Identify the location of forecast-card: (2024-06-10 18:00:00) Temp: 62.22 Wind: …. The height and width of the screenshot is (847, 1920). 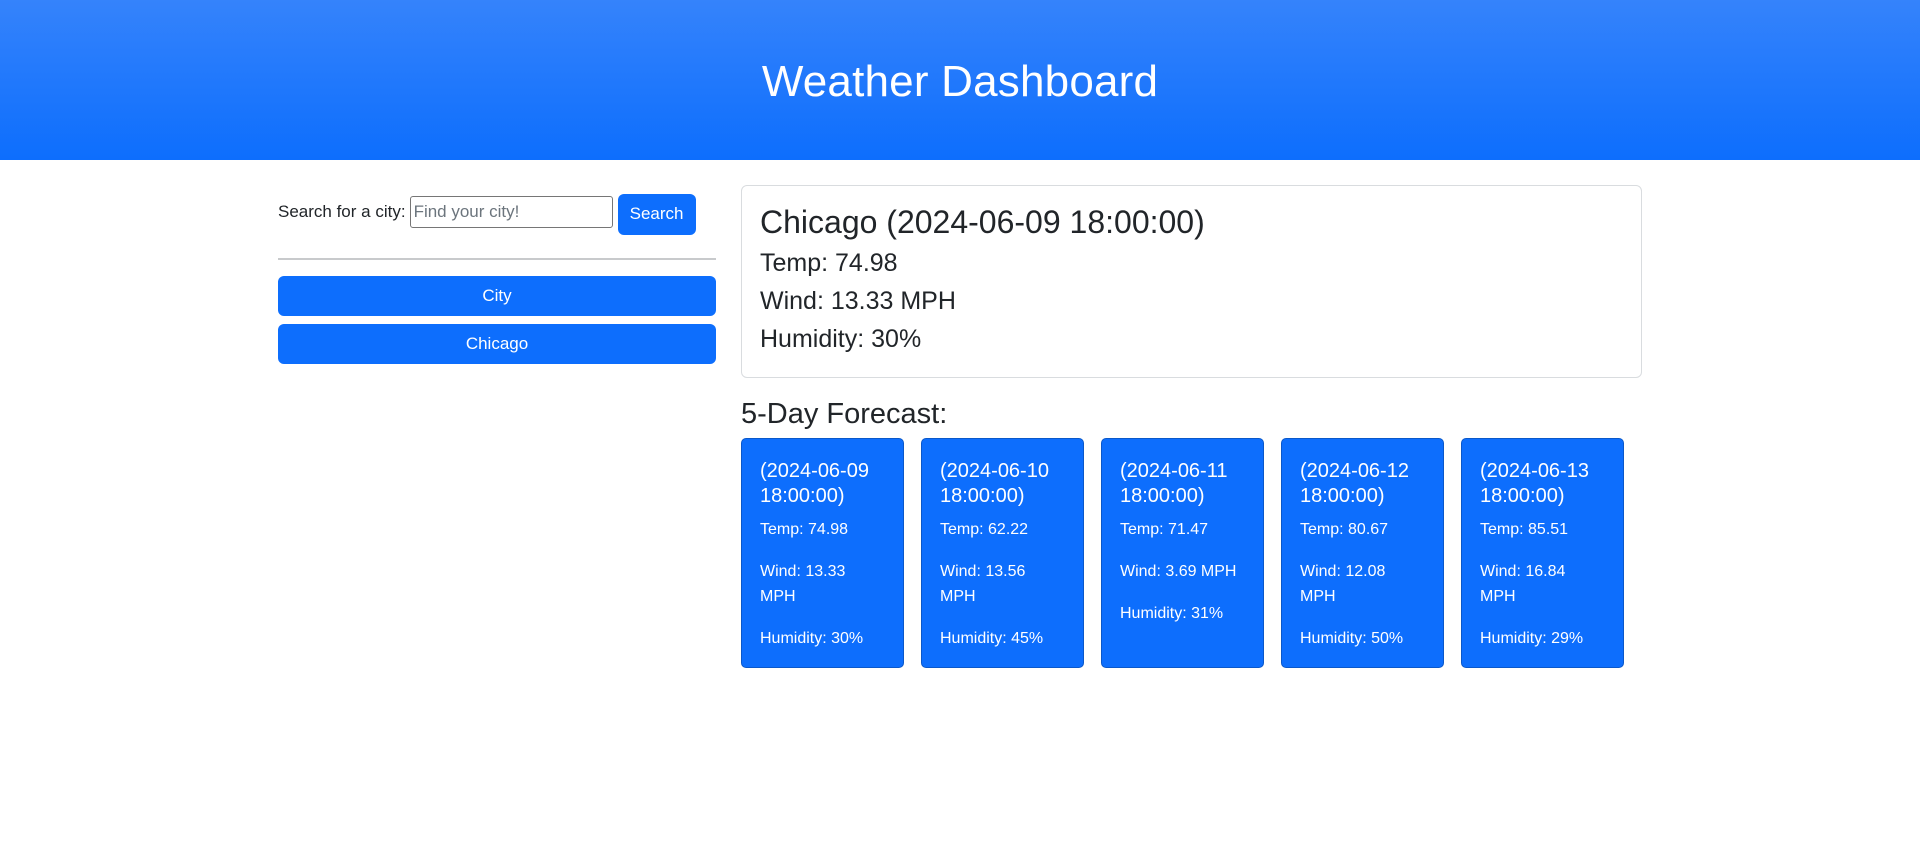
(1002, 553).